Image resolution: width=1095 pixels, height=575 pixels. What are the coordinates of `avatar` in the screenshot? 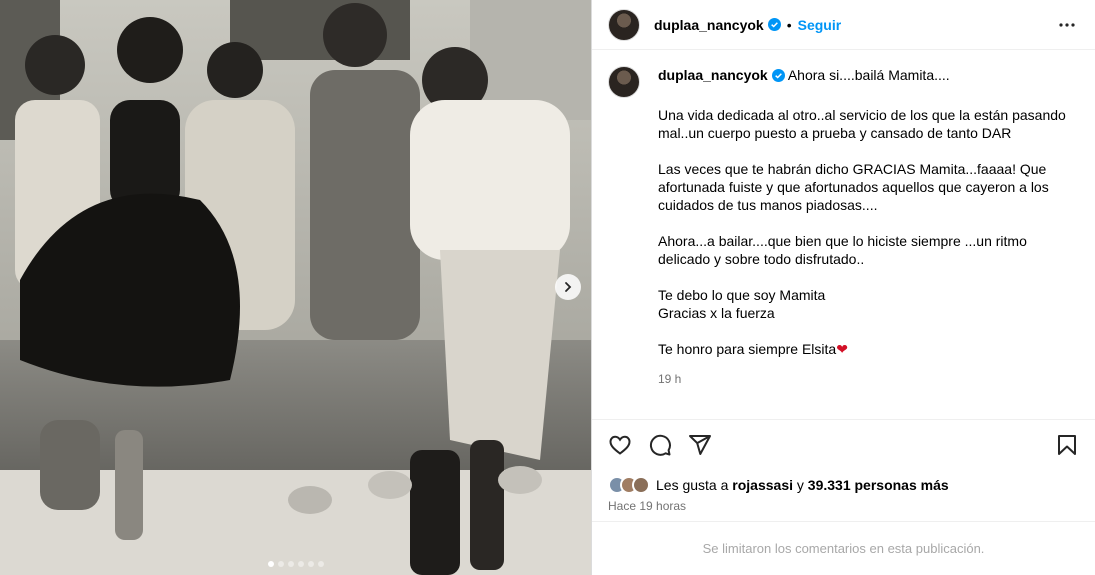 It's located at (641, 485).